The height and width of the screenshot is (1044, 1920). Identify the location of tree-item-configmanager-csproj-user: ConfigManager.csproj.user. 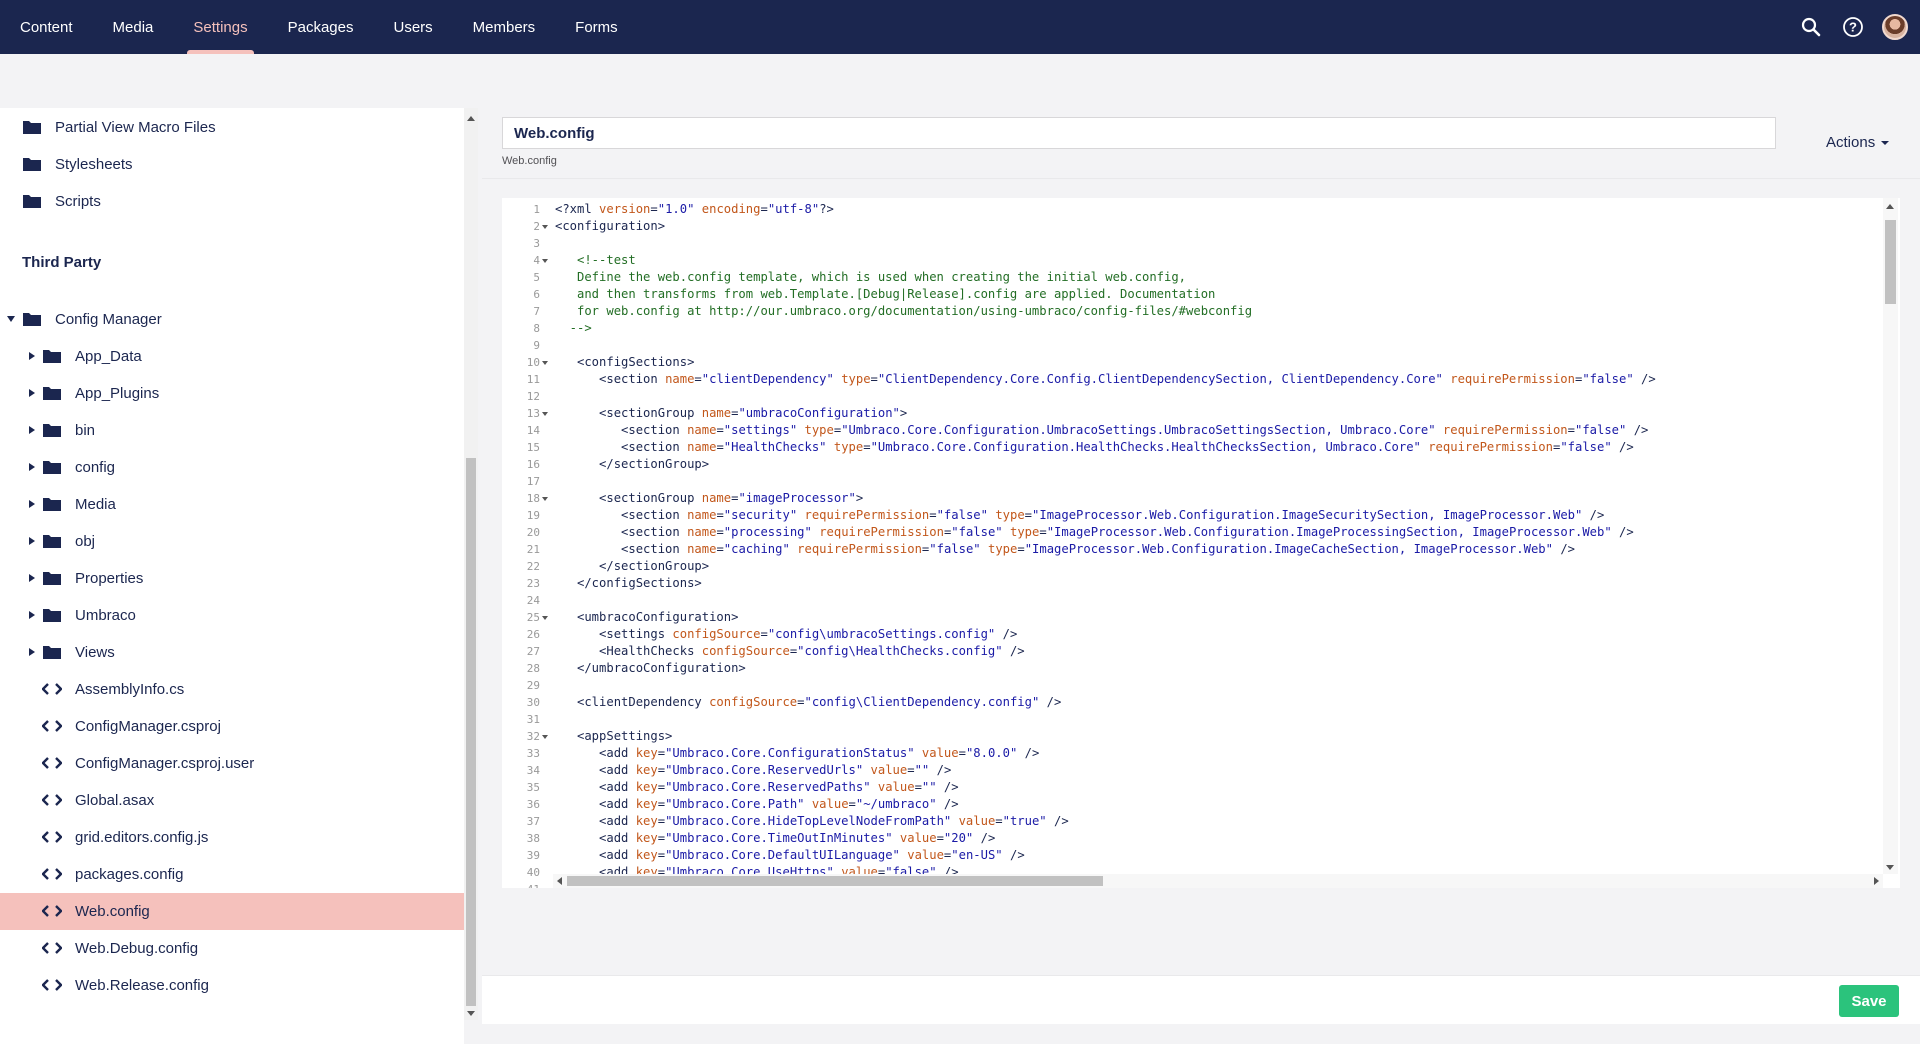
(232, 763).